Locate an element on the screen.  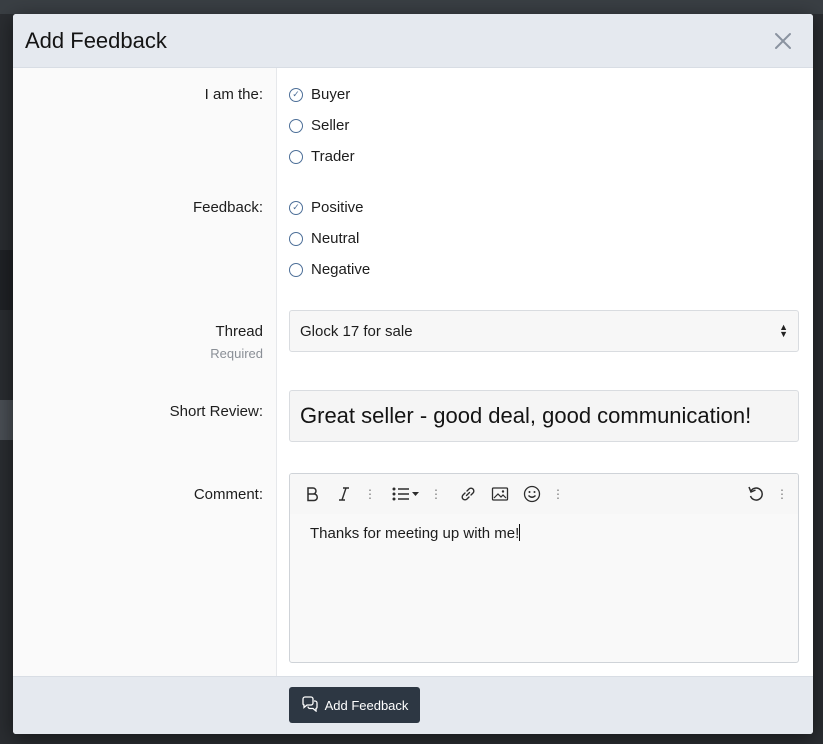
comment-value: Thanks for meeting up with me! is located at coordinates (415, 533).